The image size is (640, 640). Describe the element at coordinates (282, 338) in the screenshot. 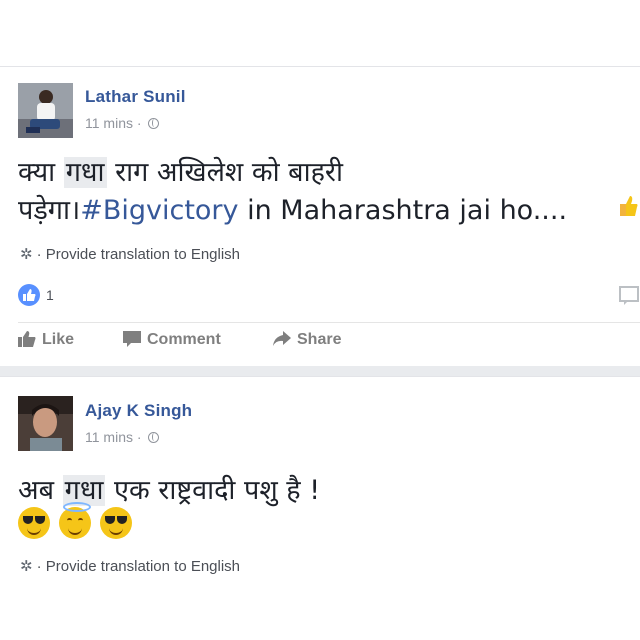

I see `share-icon` at that location.